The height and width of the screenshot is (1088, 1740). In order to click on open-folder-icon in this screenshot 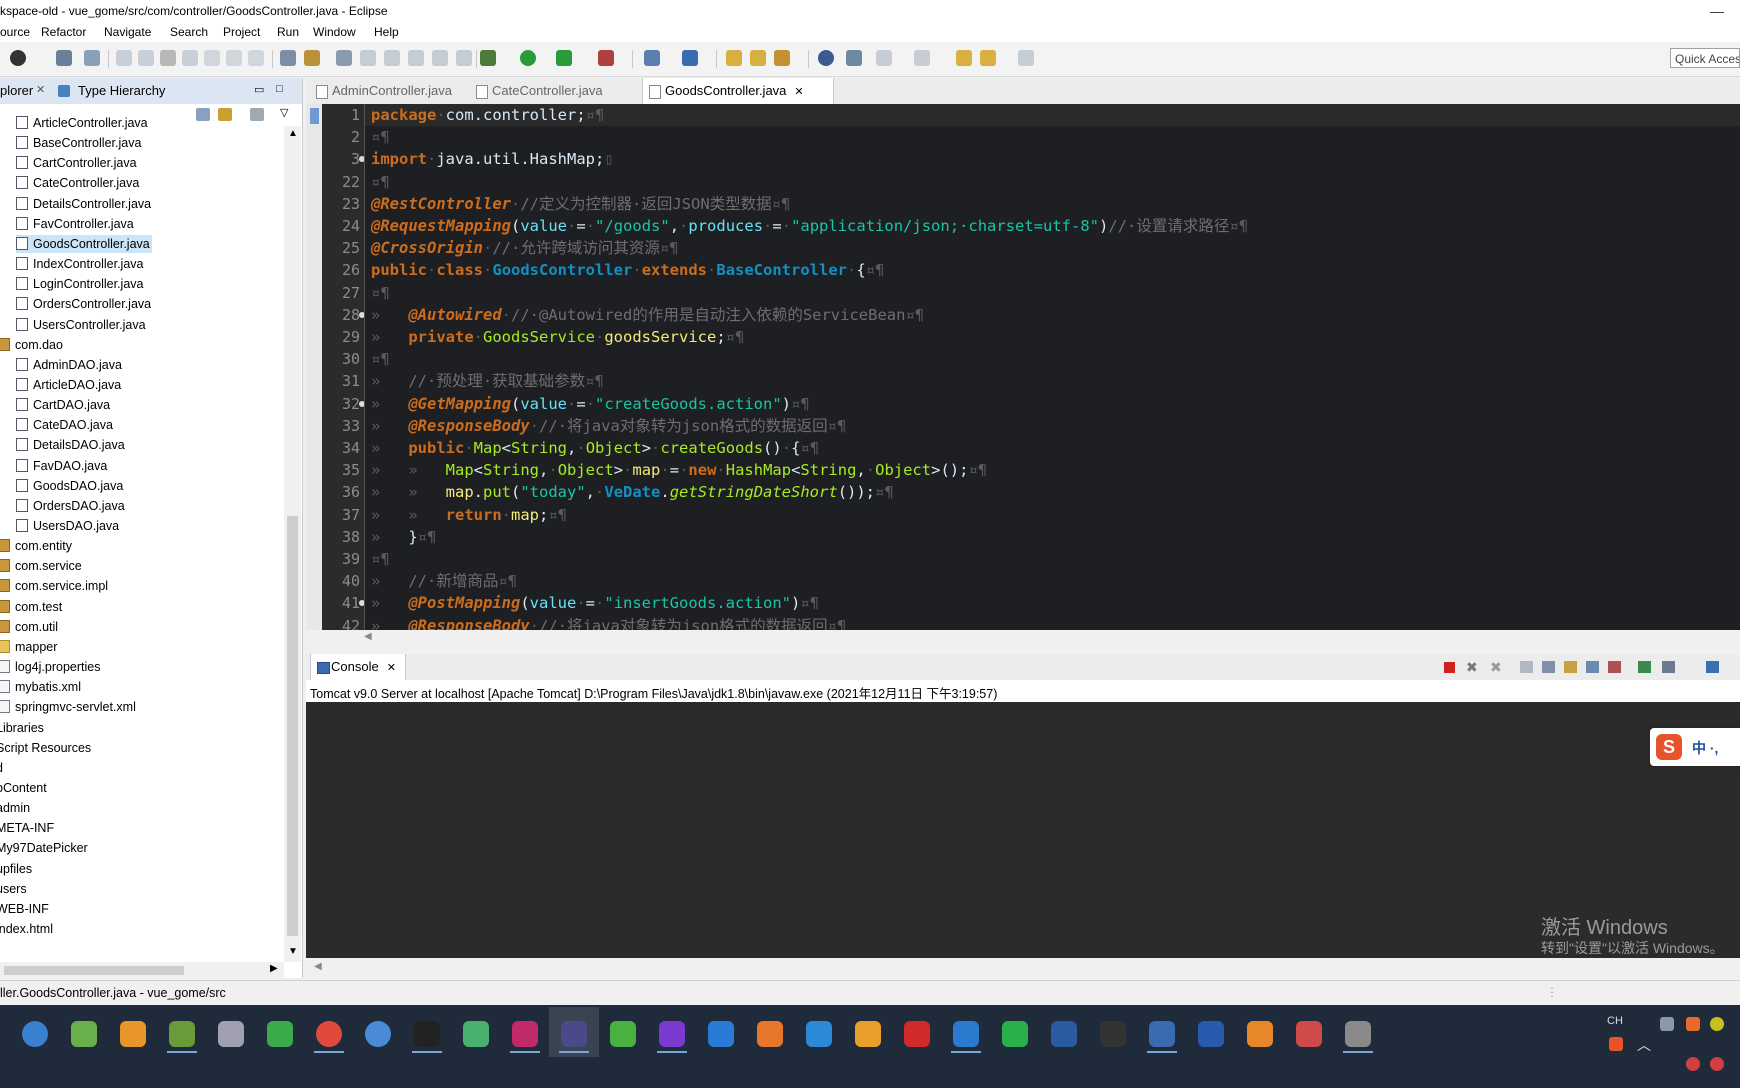, I will do `click(758, 58)`.